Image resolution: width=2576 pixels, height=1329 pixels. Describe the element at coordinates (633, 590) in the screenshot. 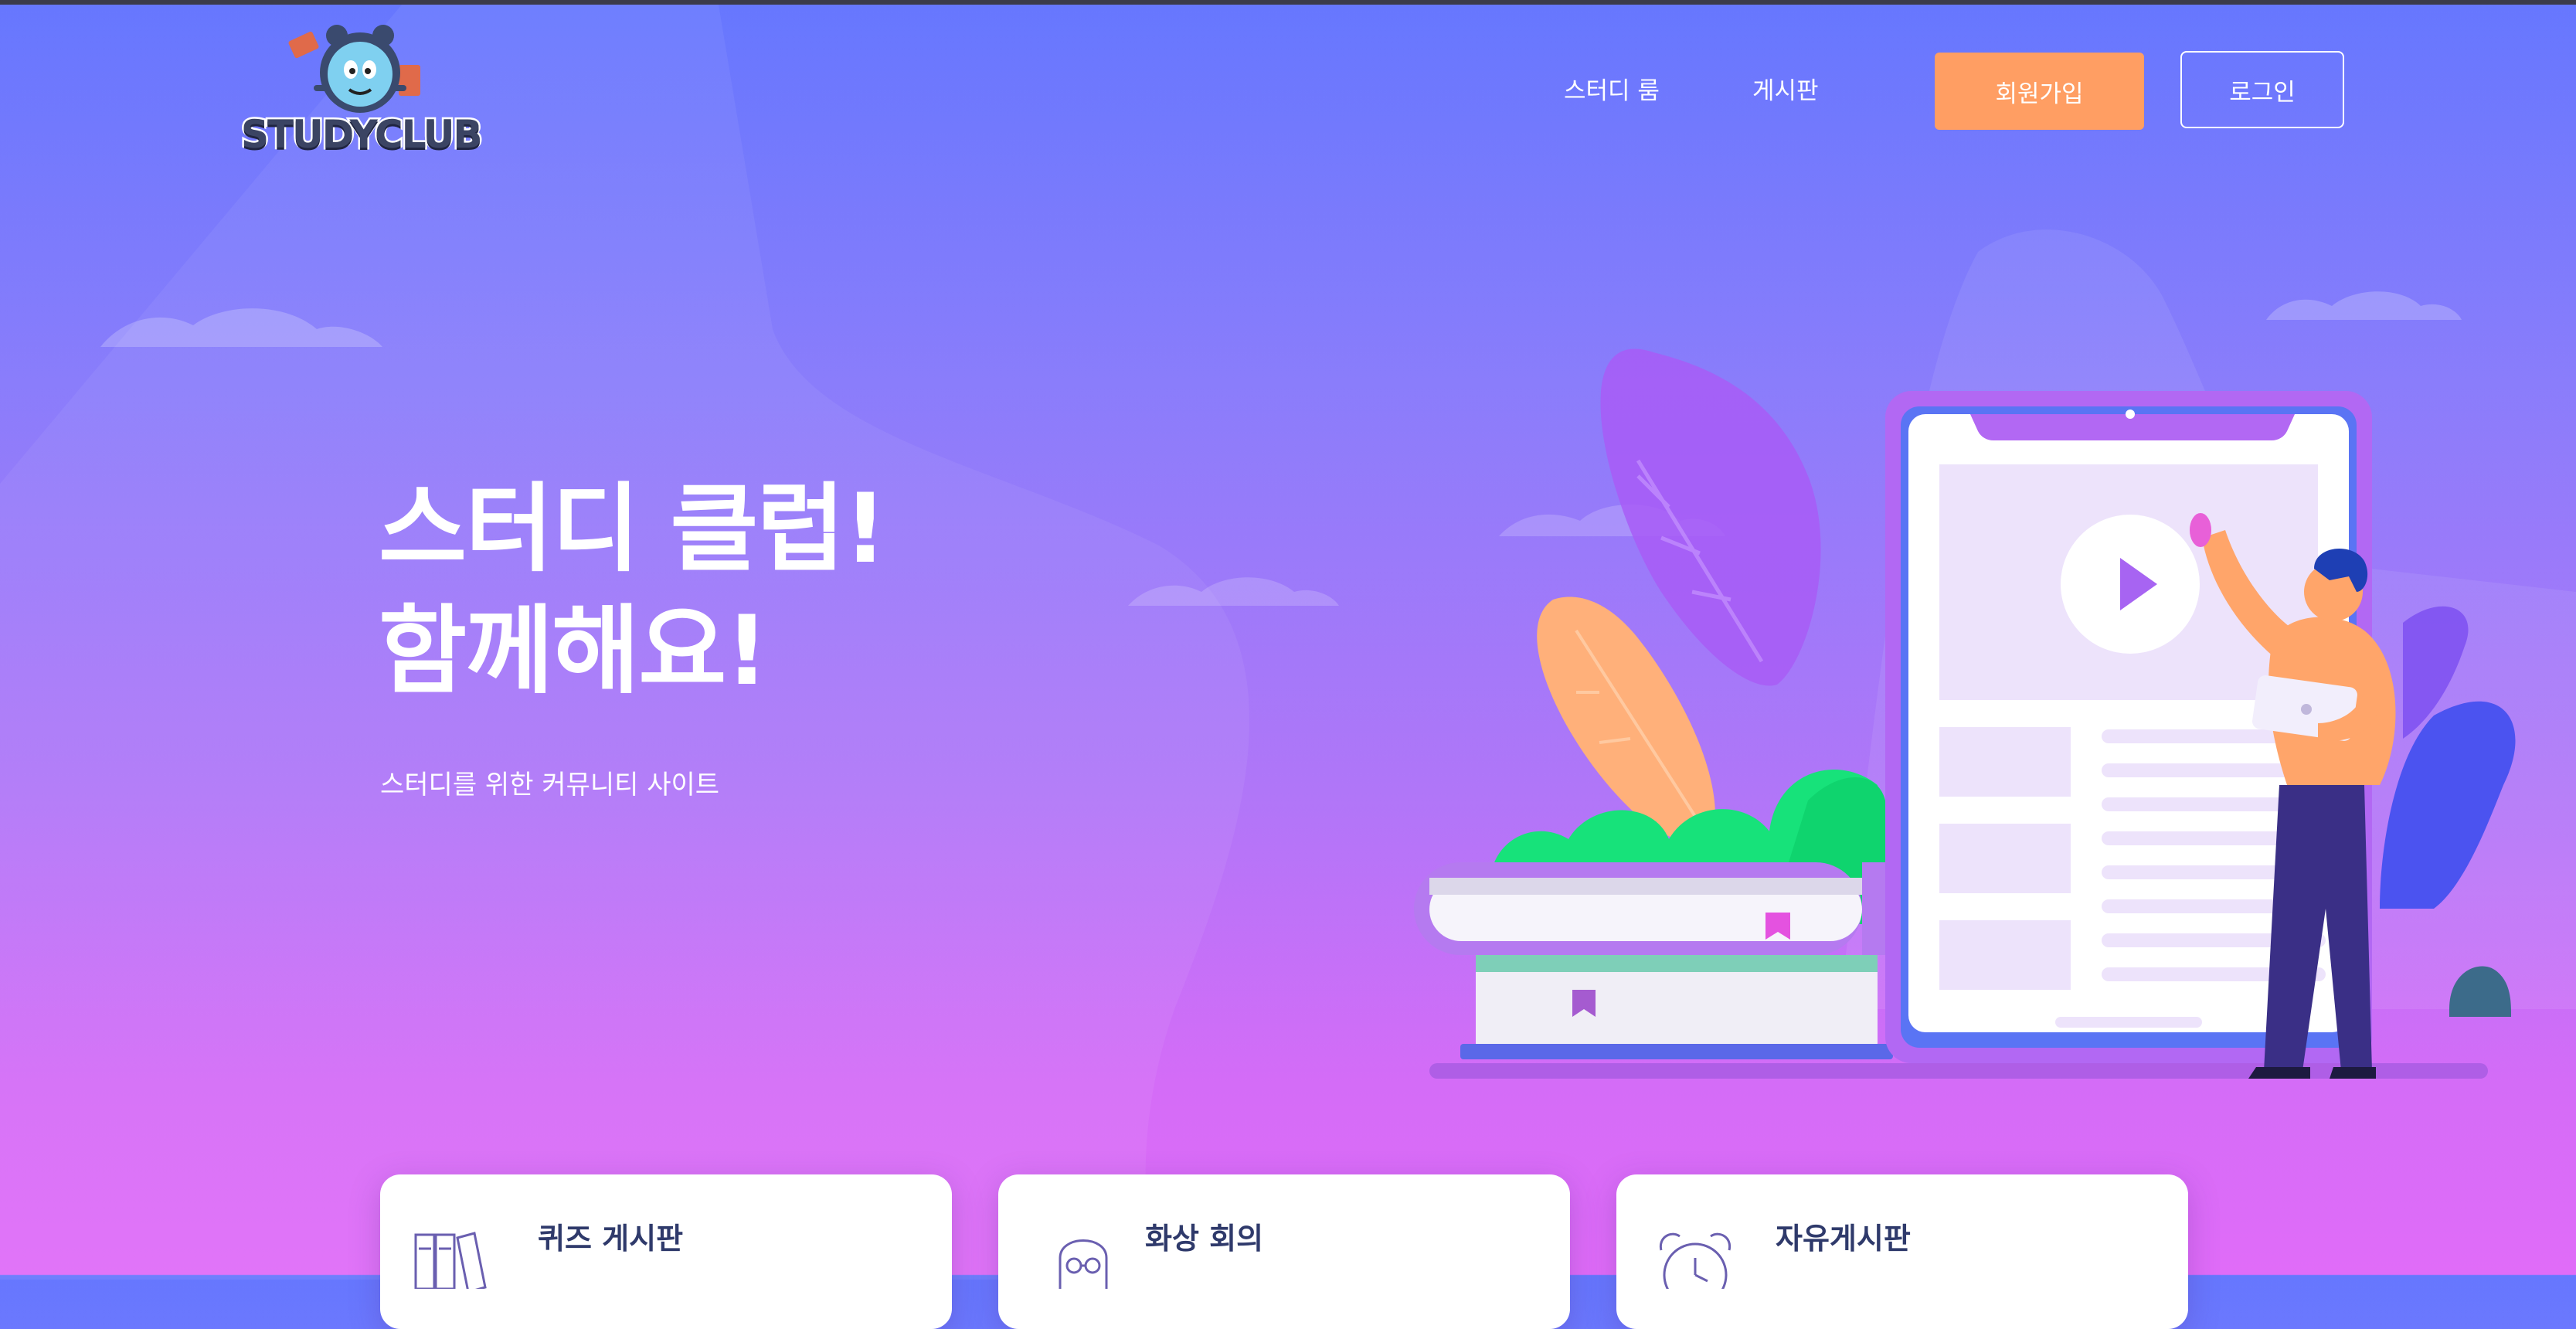

I see `hero-title: 스터디 클럽! 함께해요!` at that location.